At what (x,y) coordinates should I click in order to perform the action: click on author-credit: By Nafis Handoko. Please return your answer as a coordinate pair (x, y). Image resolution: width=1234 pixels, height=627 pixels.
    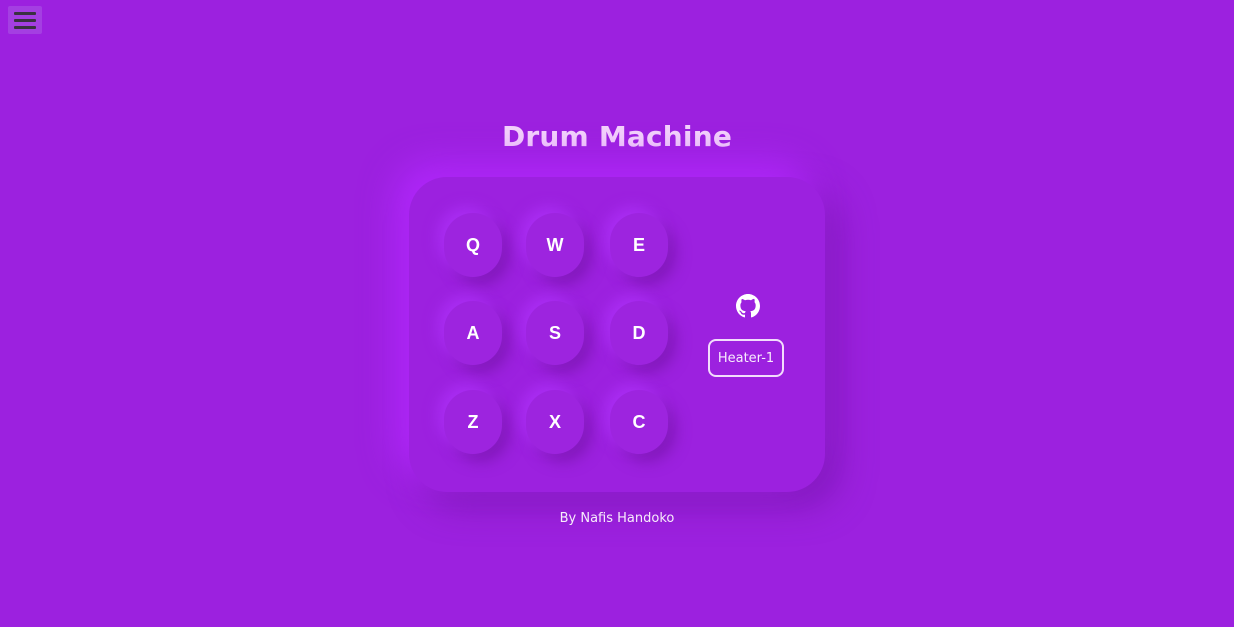
    Looking at the image, I should click on (617, 518).